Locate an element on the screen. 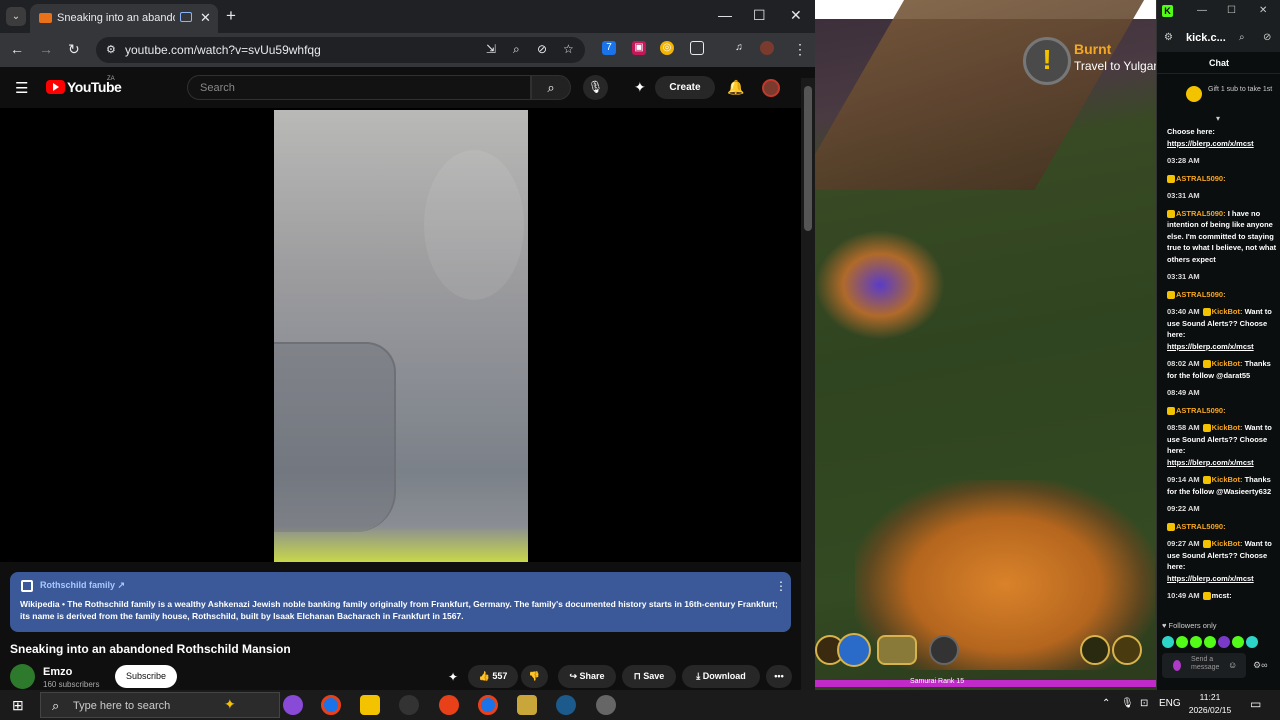 This screenshot has width=1280, height=720. more-options-icon: ⋮ is located at coordinates (781, 586).